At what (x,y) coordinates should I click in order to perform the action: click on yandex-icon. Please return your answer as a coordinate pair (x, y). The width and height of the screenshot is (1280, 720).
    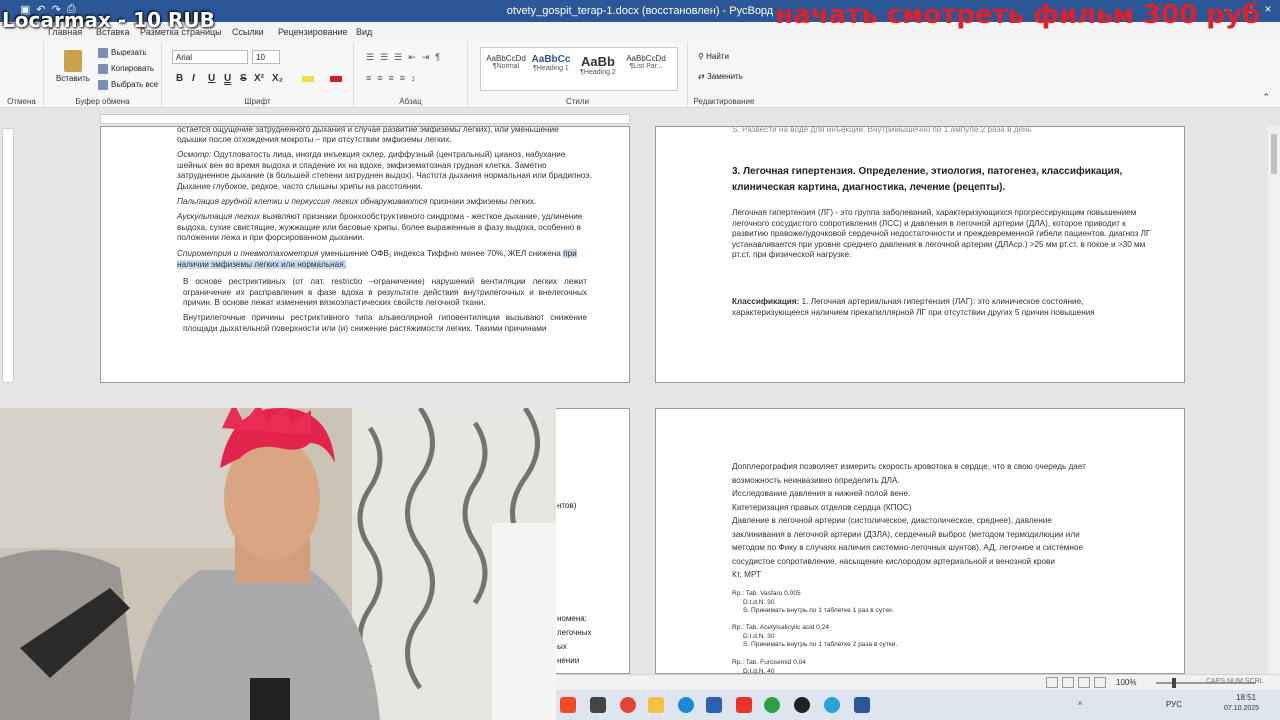
    Looking at the image, I should click on (744, 705).